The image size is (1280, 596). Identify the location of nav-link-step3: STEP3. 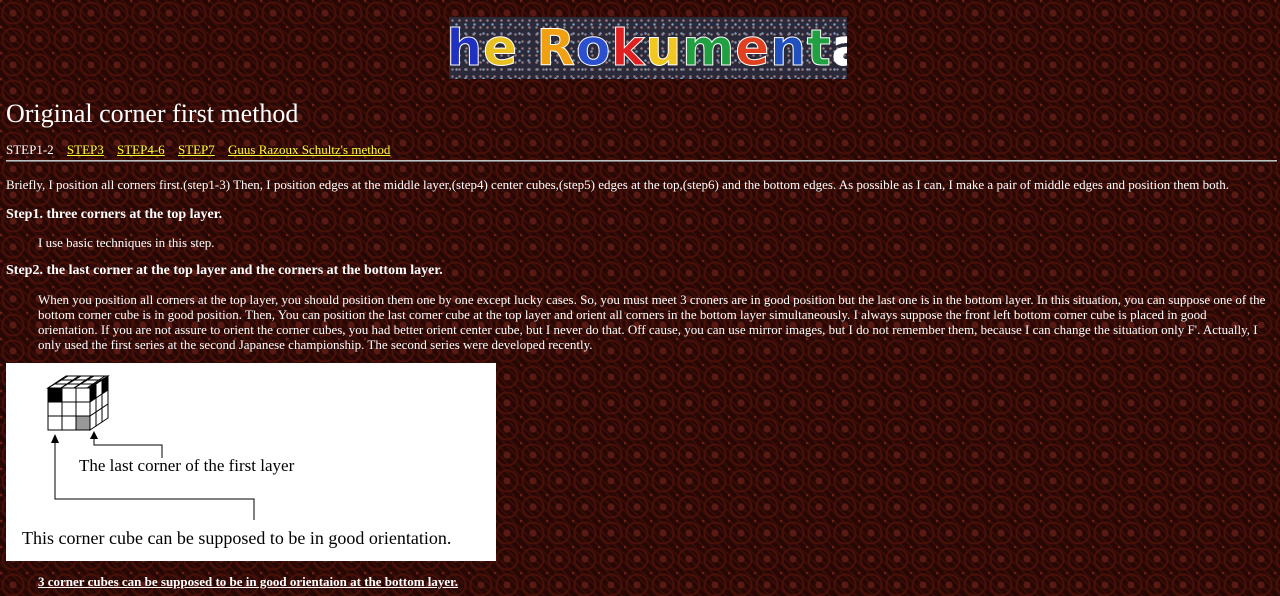
(85, 149).